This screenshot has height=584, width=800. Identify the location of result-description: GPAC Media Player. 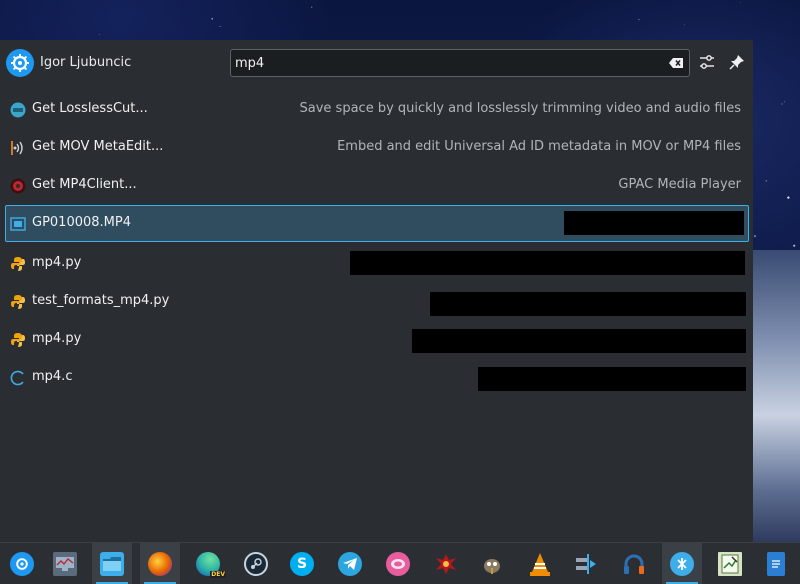
(679, 184).